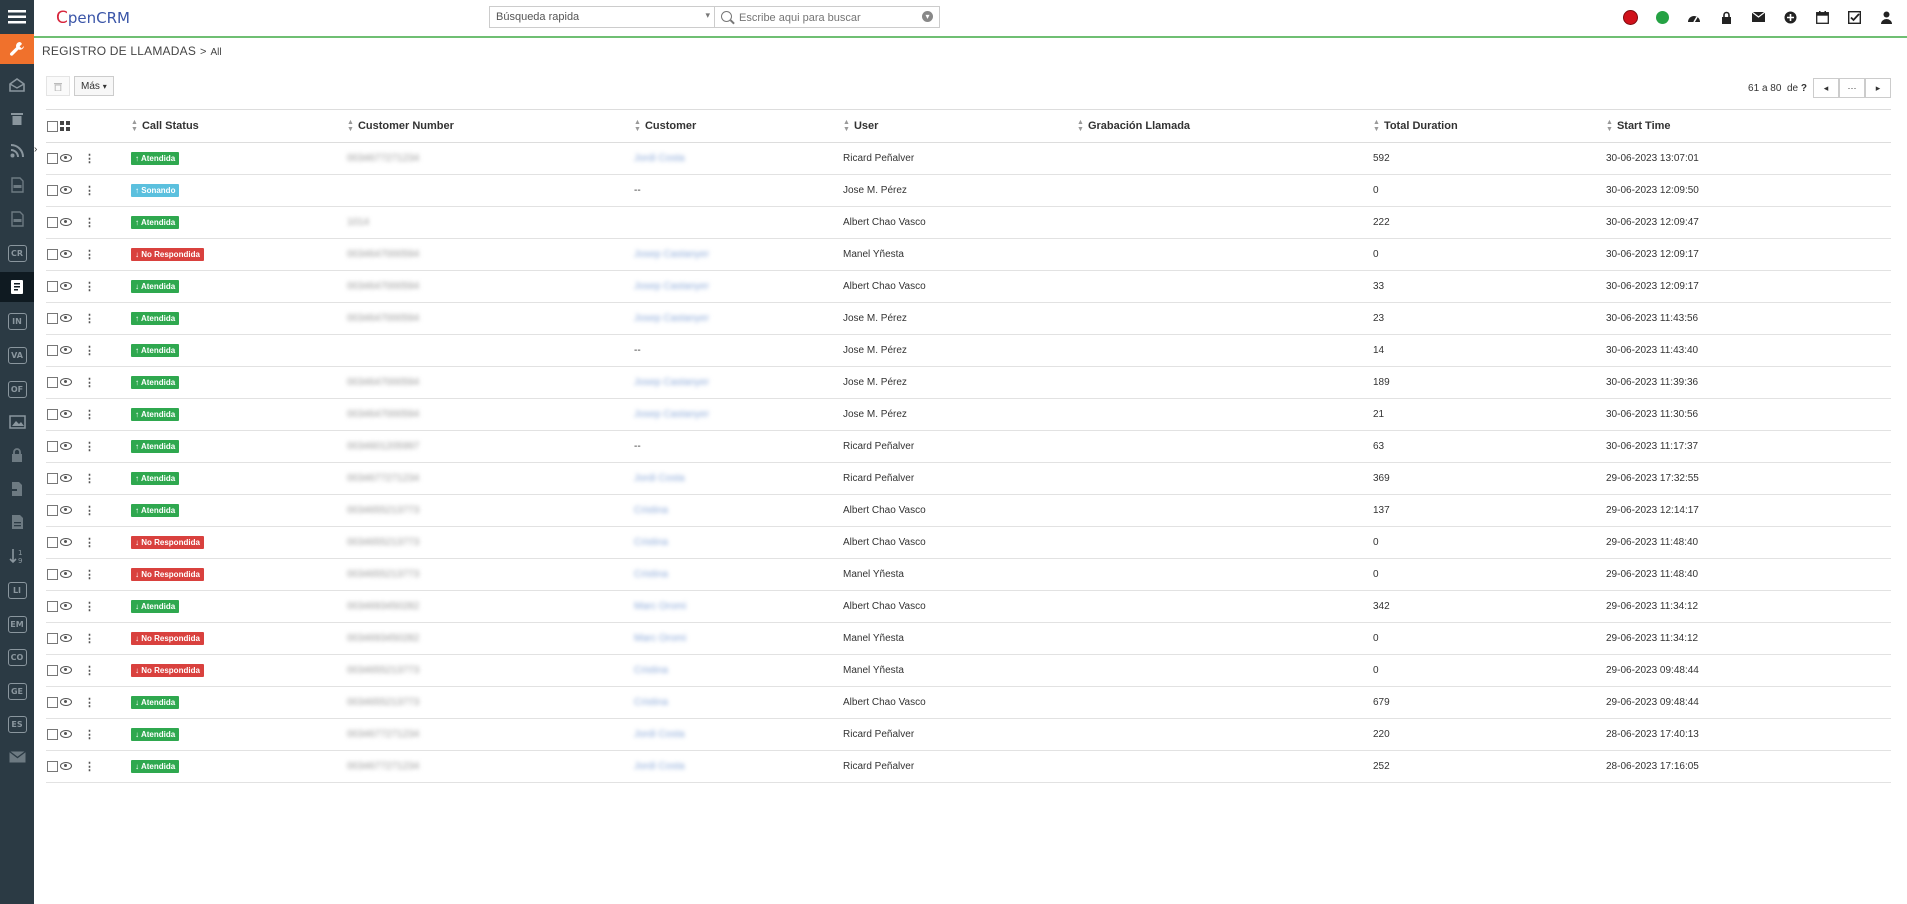 The image size is (1907, 904). I want to click on page-jump-button: ···, so click(1852, 88).